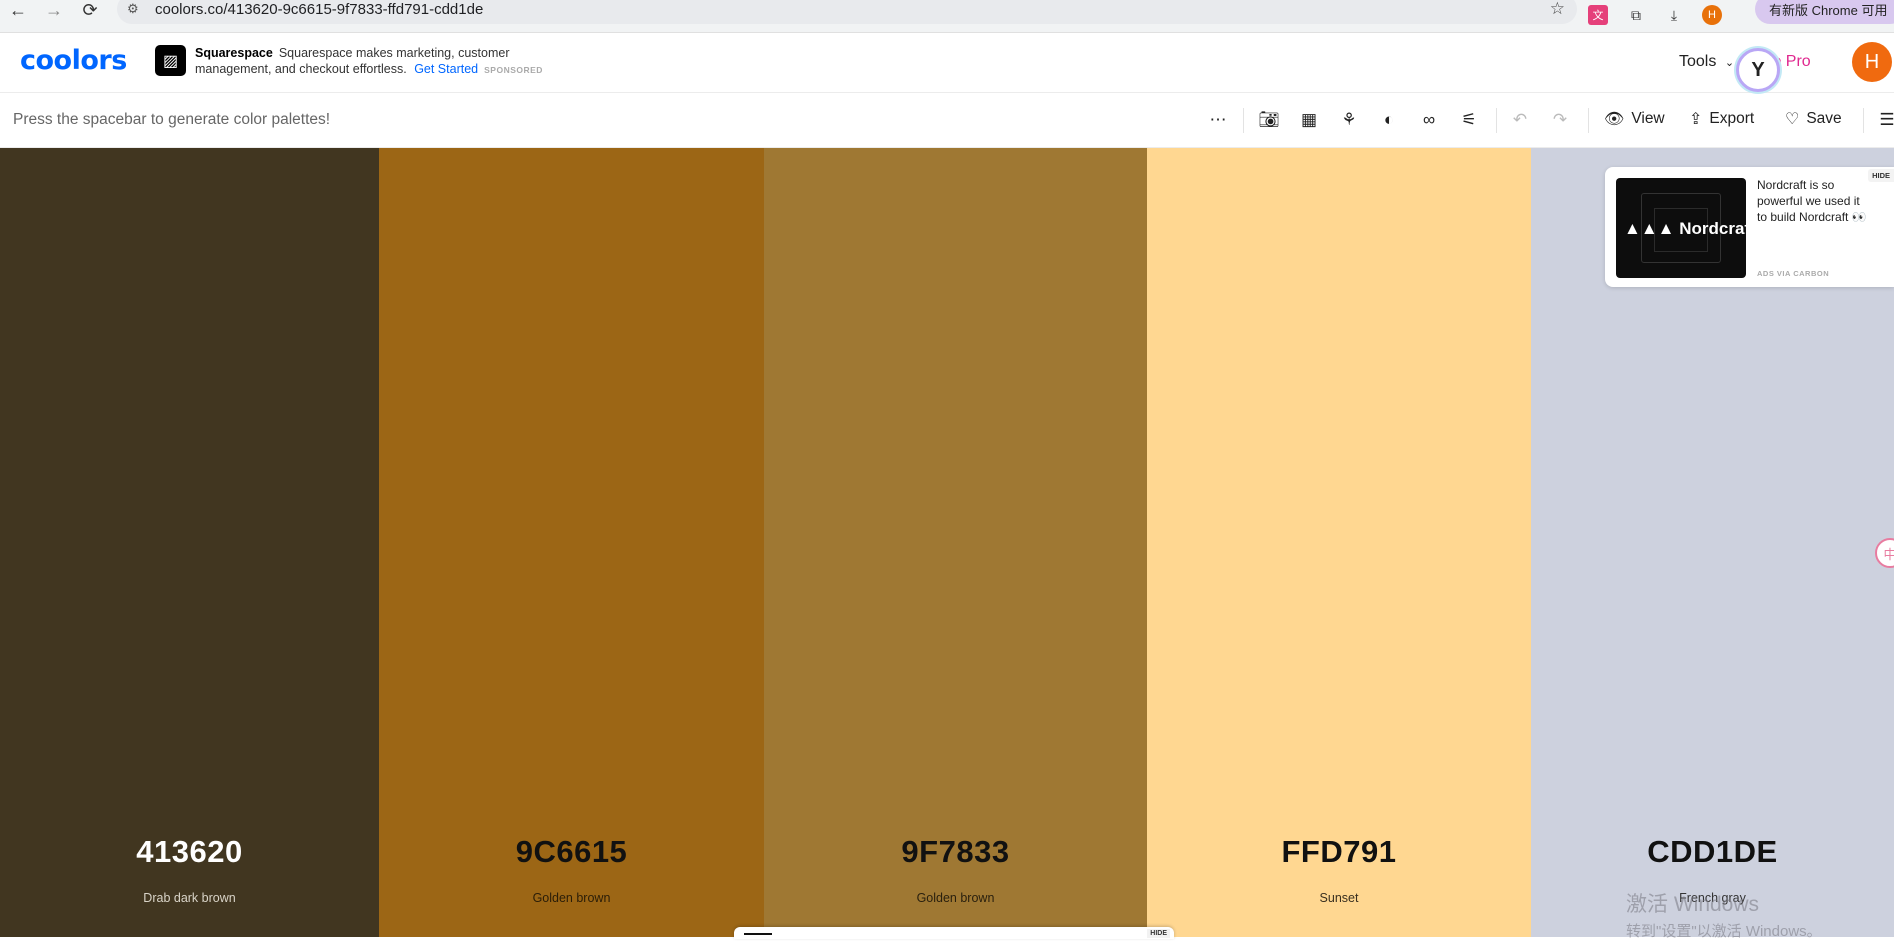  I want to click on contrast-icon: ◐, so click(1389, 120).